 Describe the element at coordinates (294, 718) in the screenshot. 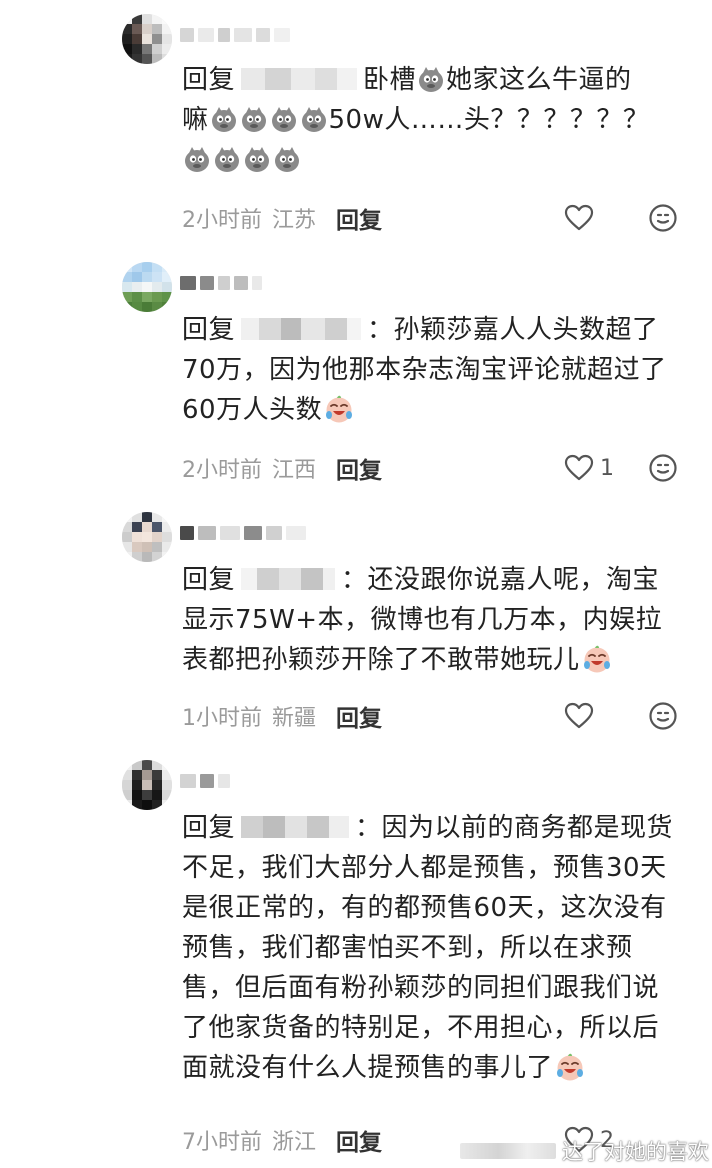

I see `comment-location: 新疆` at that location.